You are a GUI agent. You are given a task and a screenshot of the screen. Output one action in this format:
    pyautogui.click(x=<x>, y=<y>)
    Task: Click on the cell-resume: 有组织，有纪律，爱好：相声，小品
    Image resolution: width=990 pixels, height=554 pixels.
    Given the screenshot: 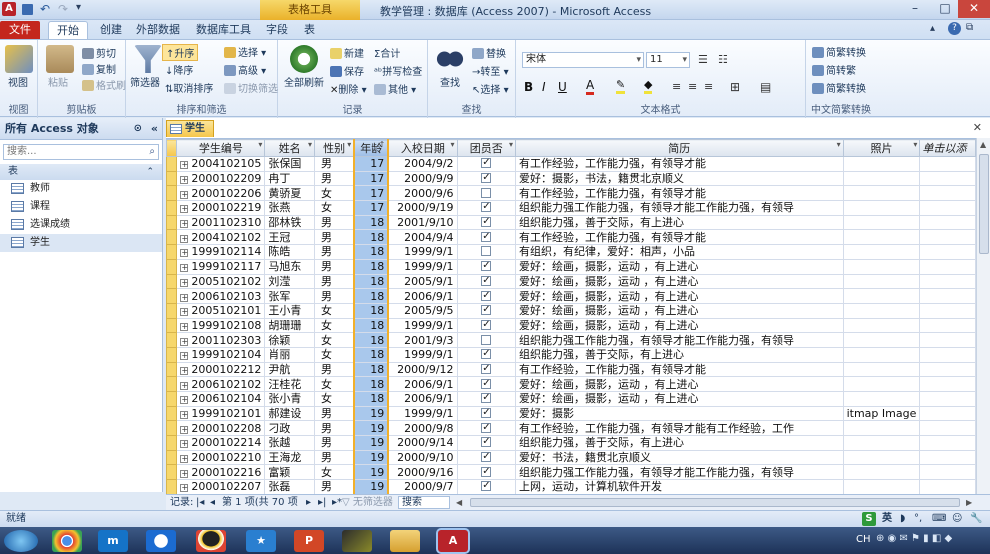 What is the action you would take?
    pyautogui.click(x=679, y=252)
    